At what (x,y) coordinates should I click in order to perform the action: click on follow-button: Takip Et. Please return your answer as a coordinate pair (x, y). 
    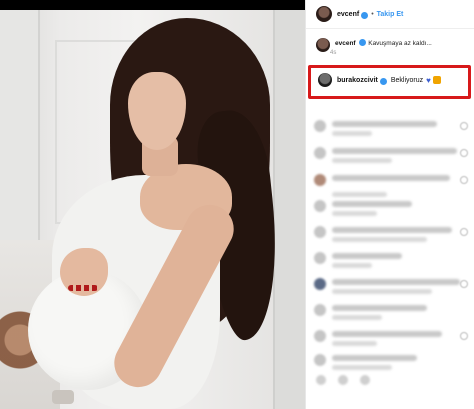
    Looking at the image, I should click on (390, 14).